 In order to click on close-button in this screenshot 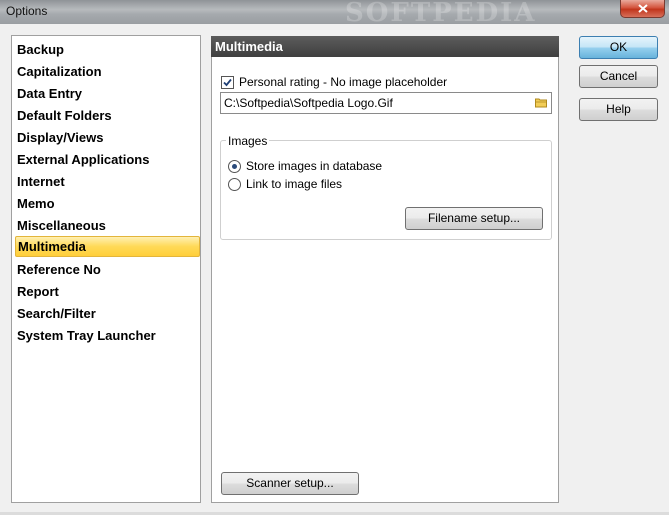, I will do `click(642, 9)`.